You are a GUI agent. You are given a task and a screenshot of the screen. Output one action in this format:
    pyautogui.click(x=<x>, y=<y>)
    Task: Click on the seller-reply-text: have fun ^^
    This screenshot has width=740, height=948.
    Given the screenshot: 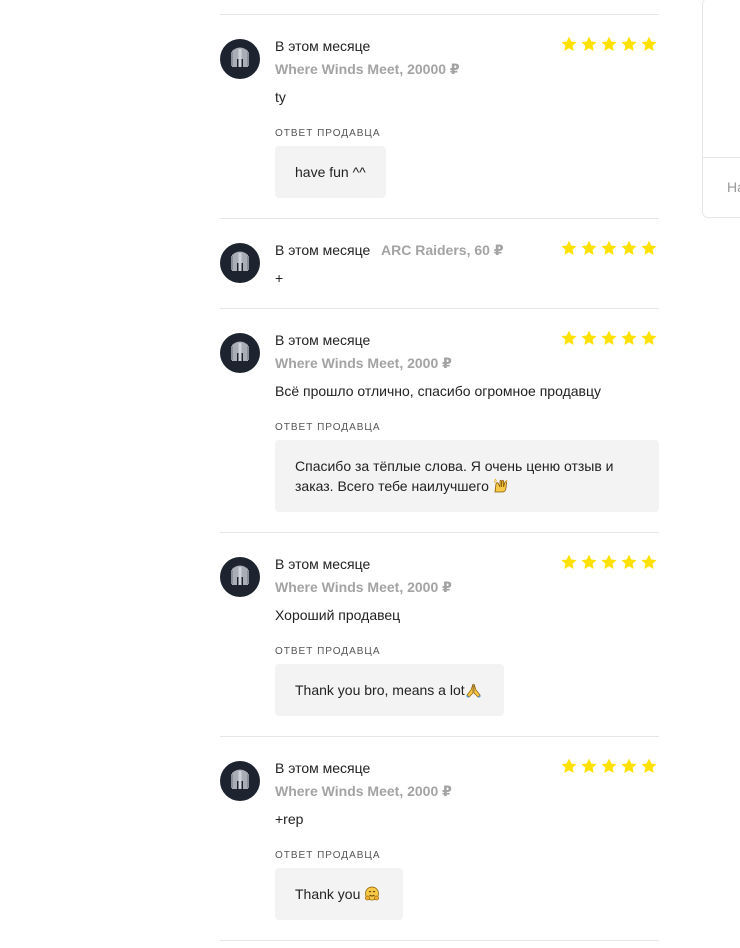 What is the action you would take?
    pyautogui.click(x=330, y=172)
    